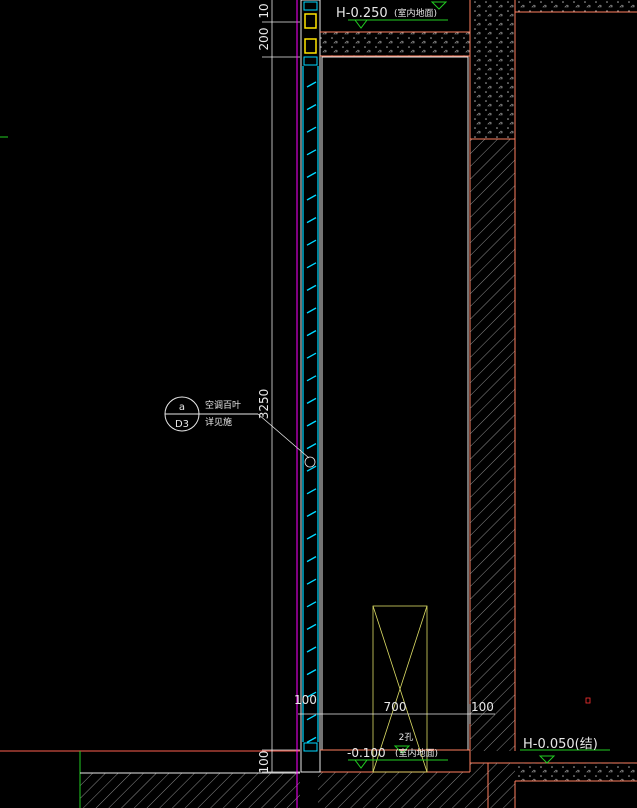 Image resolution: width=637 pixels, height=808 pixels. What do you see at coordinates (415, 13) in the screenshot?
I see `level-top-note: (室内地面)` at bounding box center [415, 13].